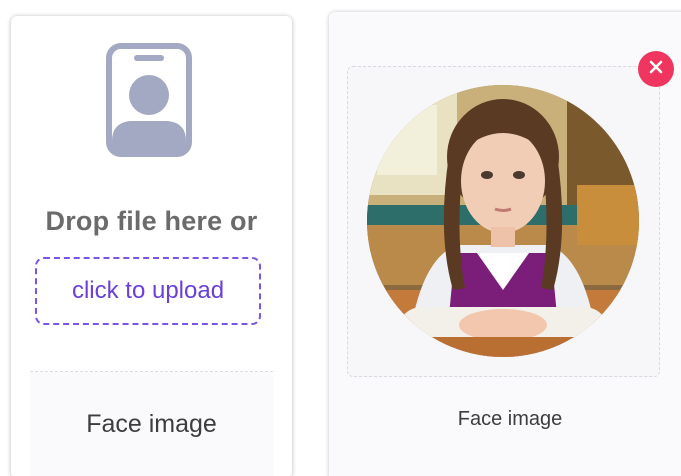 The height and width of the screenshot is (476, 681). Describe the element at coordinates (148, 291) in the screenshot. I see `click-to-upload-button: click to upload` at that location.